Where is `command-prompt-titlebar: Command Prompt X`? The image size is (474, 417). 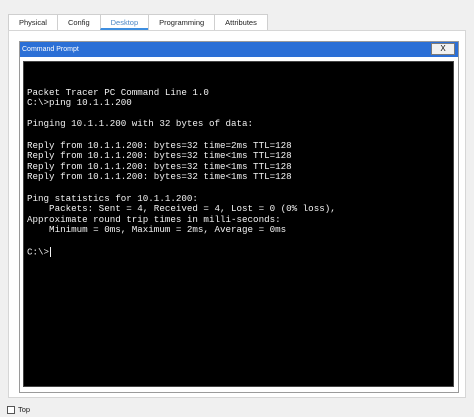
command-prompt-titlebar: Command Prompt X is located at coordinates (239, 49).